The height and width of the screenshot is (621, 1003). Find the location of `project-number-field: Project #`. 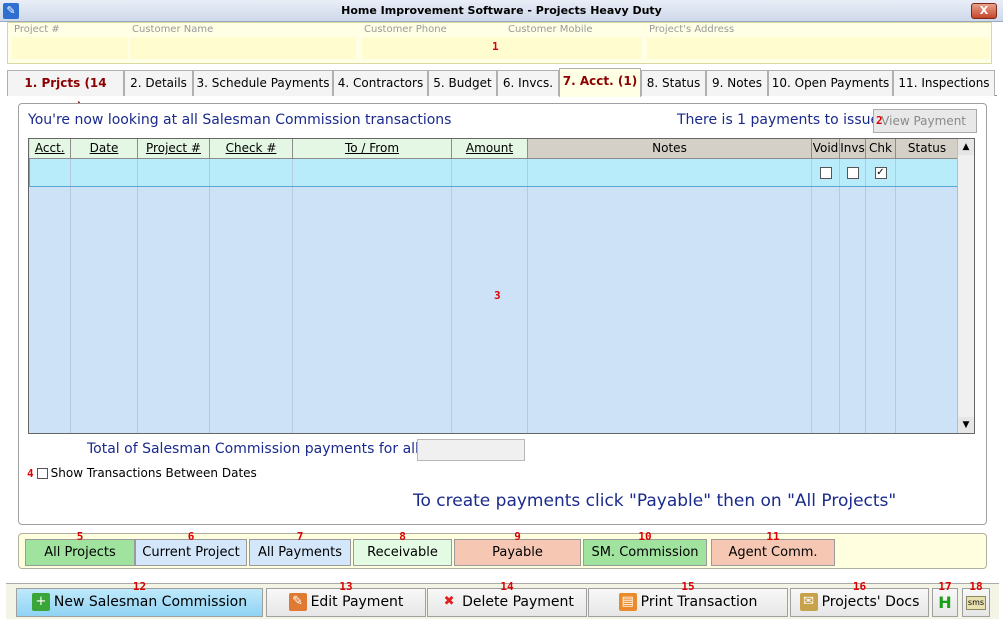

project-number-field: Project # is located at coordinates (70, 43).